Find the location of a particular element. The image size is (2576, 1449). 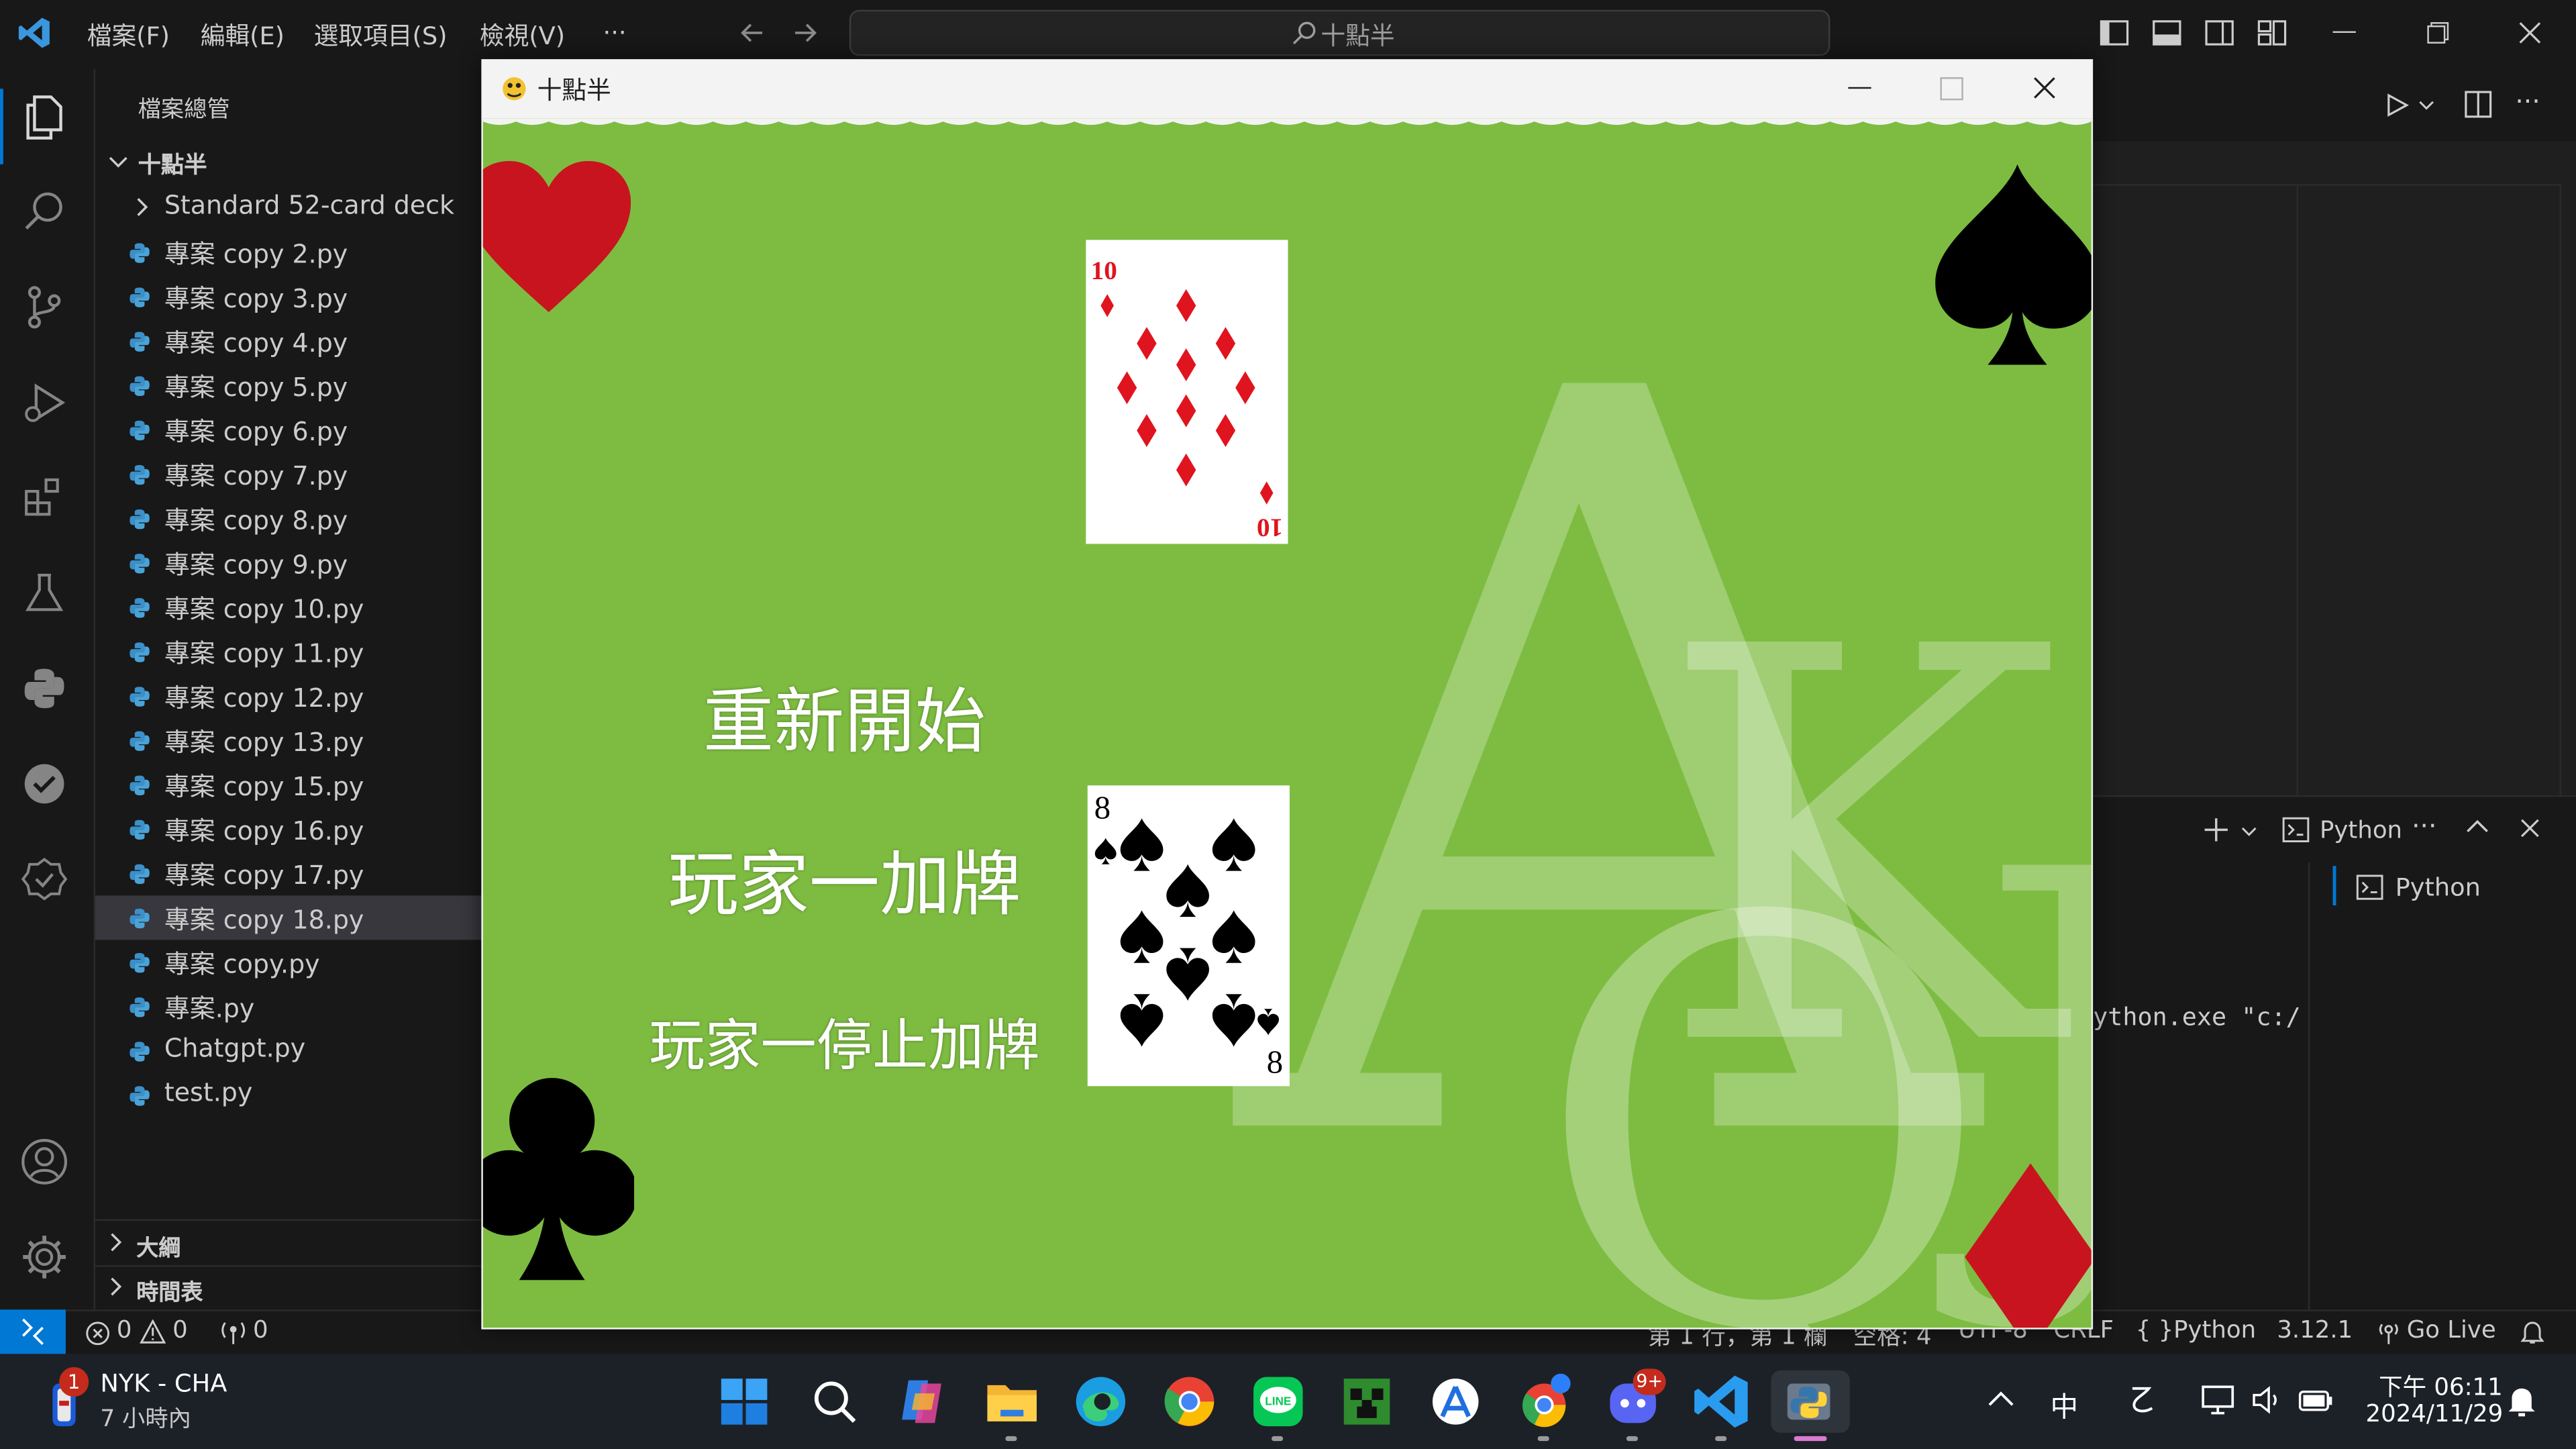

file-item: 專案 copy 8.py is located at coordinates (289, 518).